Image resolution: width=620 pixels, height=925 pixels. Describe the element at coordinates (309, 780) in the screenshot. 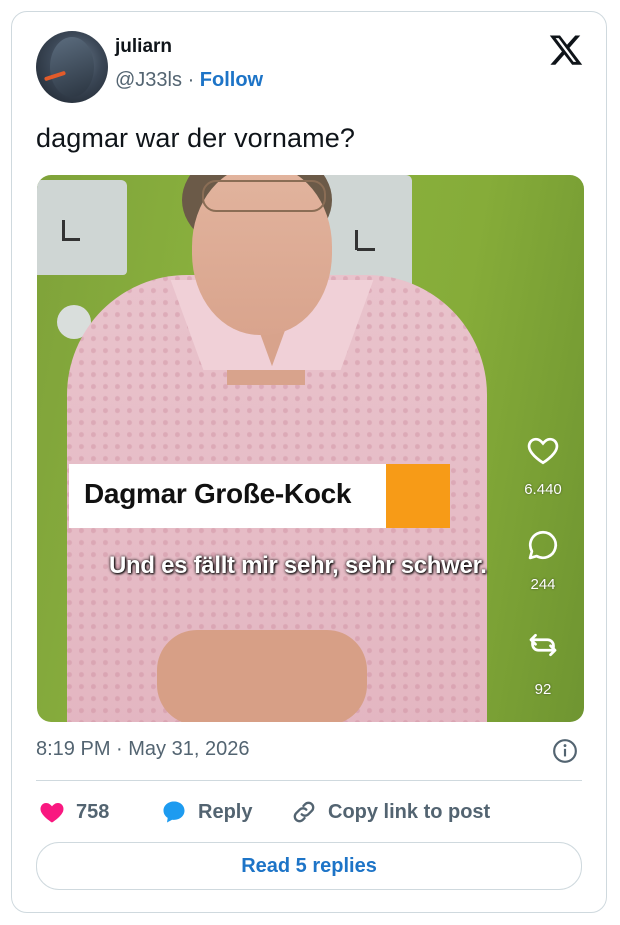

I see `divider` at that location.